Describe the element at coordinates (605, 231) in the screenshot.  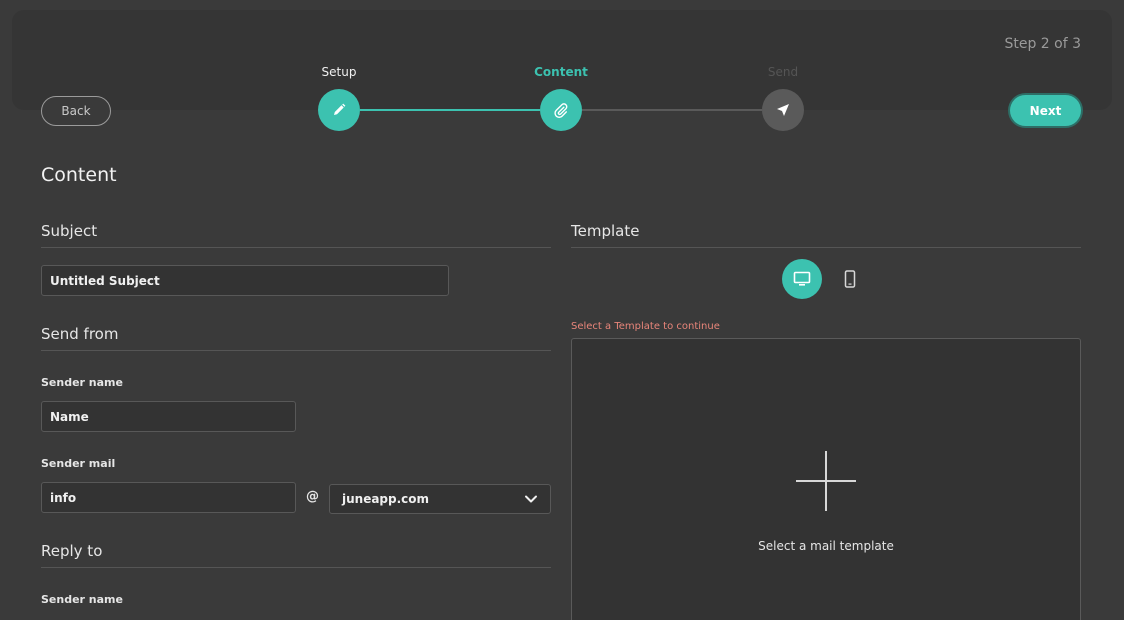
I see `template-section-title: Template` at that location.